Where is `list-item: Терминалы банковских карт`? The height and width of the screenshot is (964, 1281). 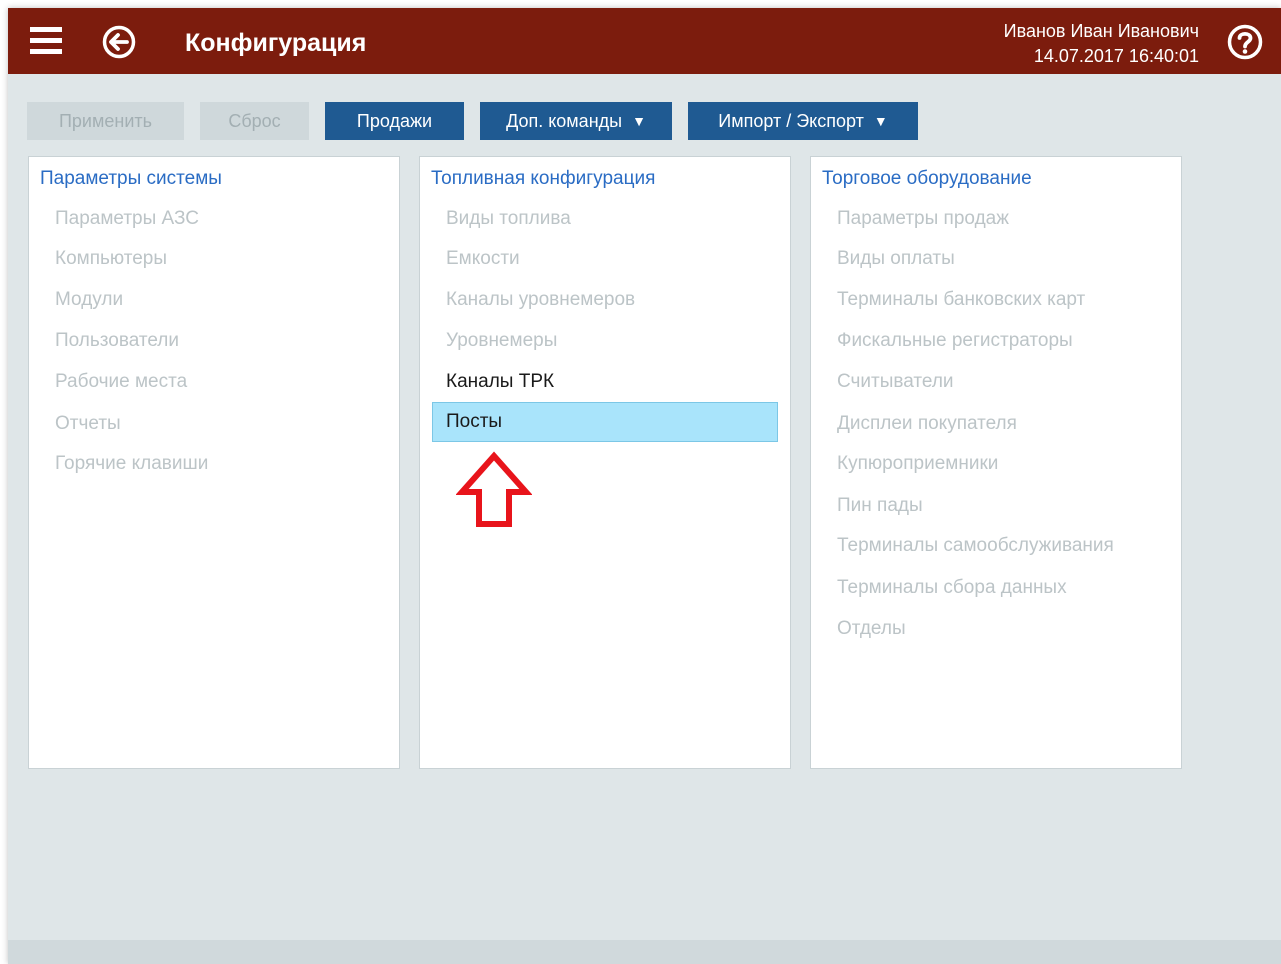
list-item: Терминалы банковских карт is located at coordinates (961, 299).